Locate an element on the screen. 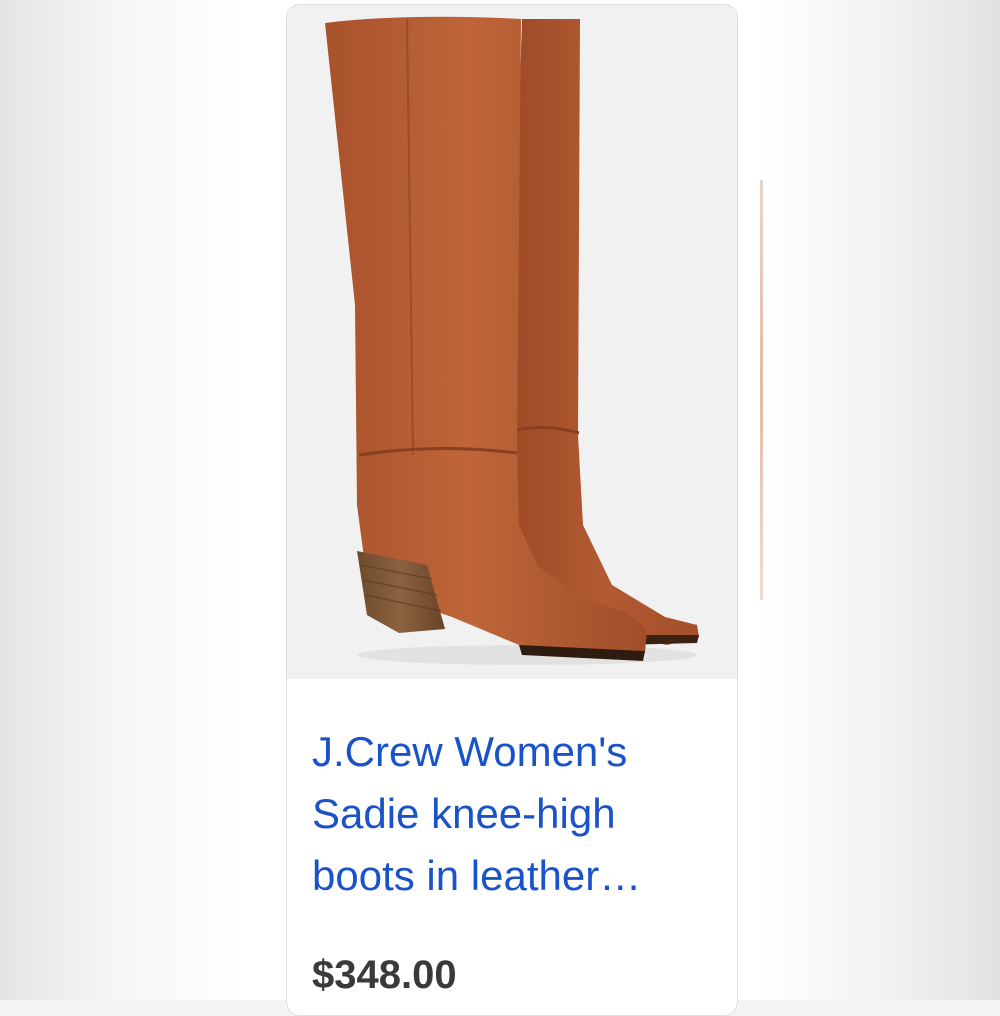 The image size is (1000, 1016). product-price: $348.00 is located at coordinates (384, 975).